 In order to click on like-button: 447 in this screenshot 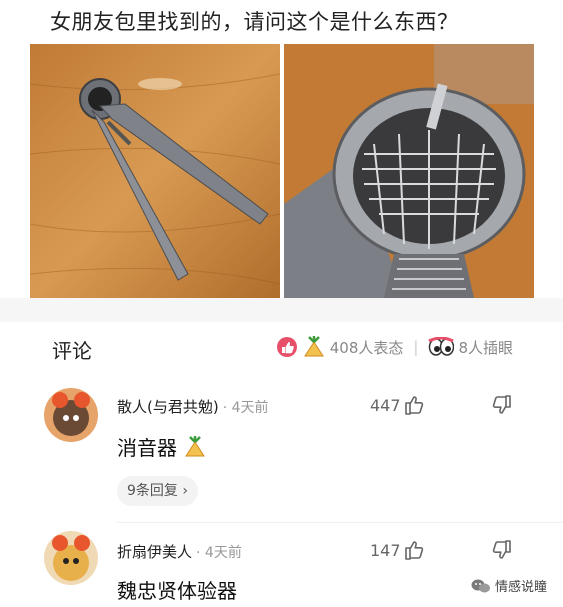, I will do `click(398, 405)`.